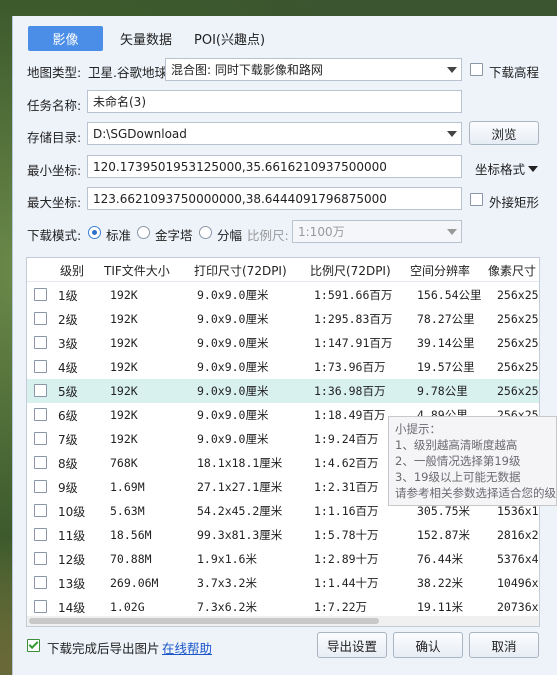  Describe the element at coordinates (174, 235) in the screenshot. I see `mode-pyramid-label: 金字塔` at that location.